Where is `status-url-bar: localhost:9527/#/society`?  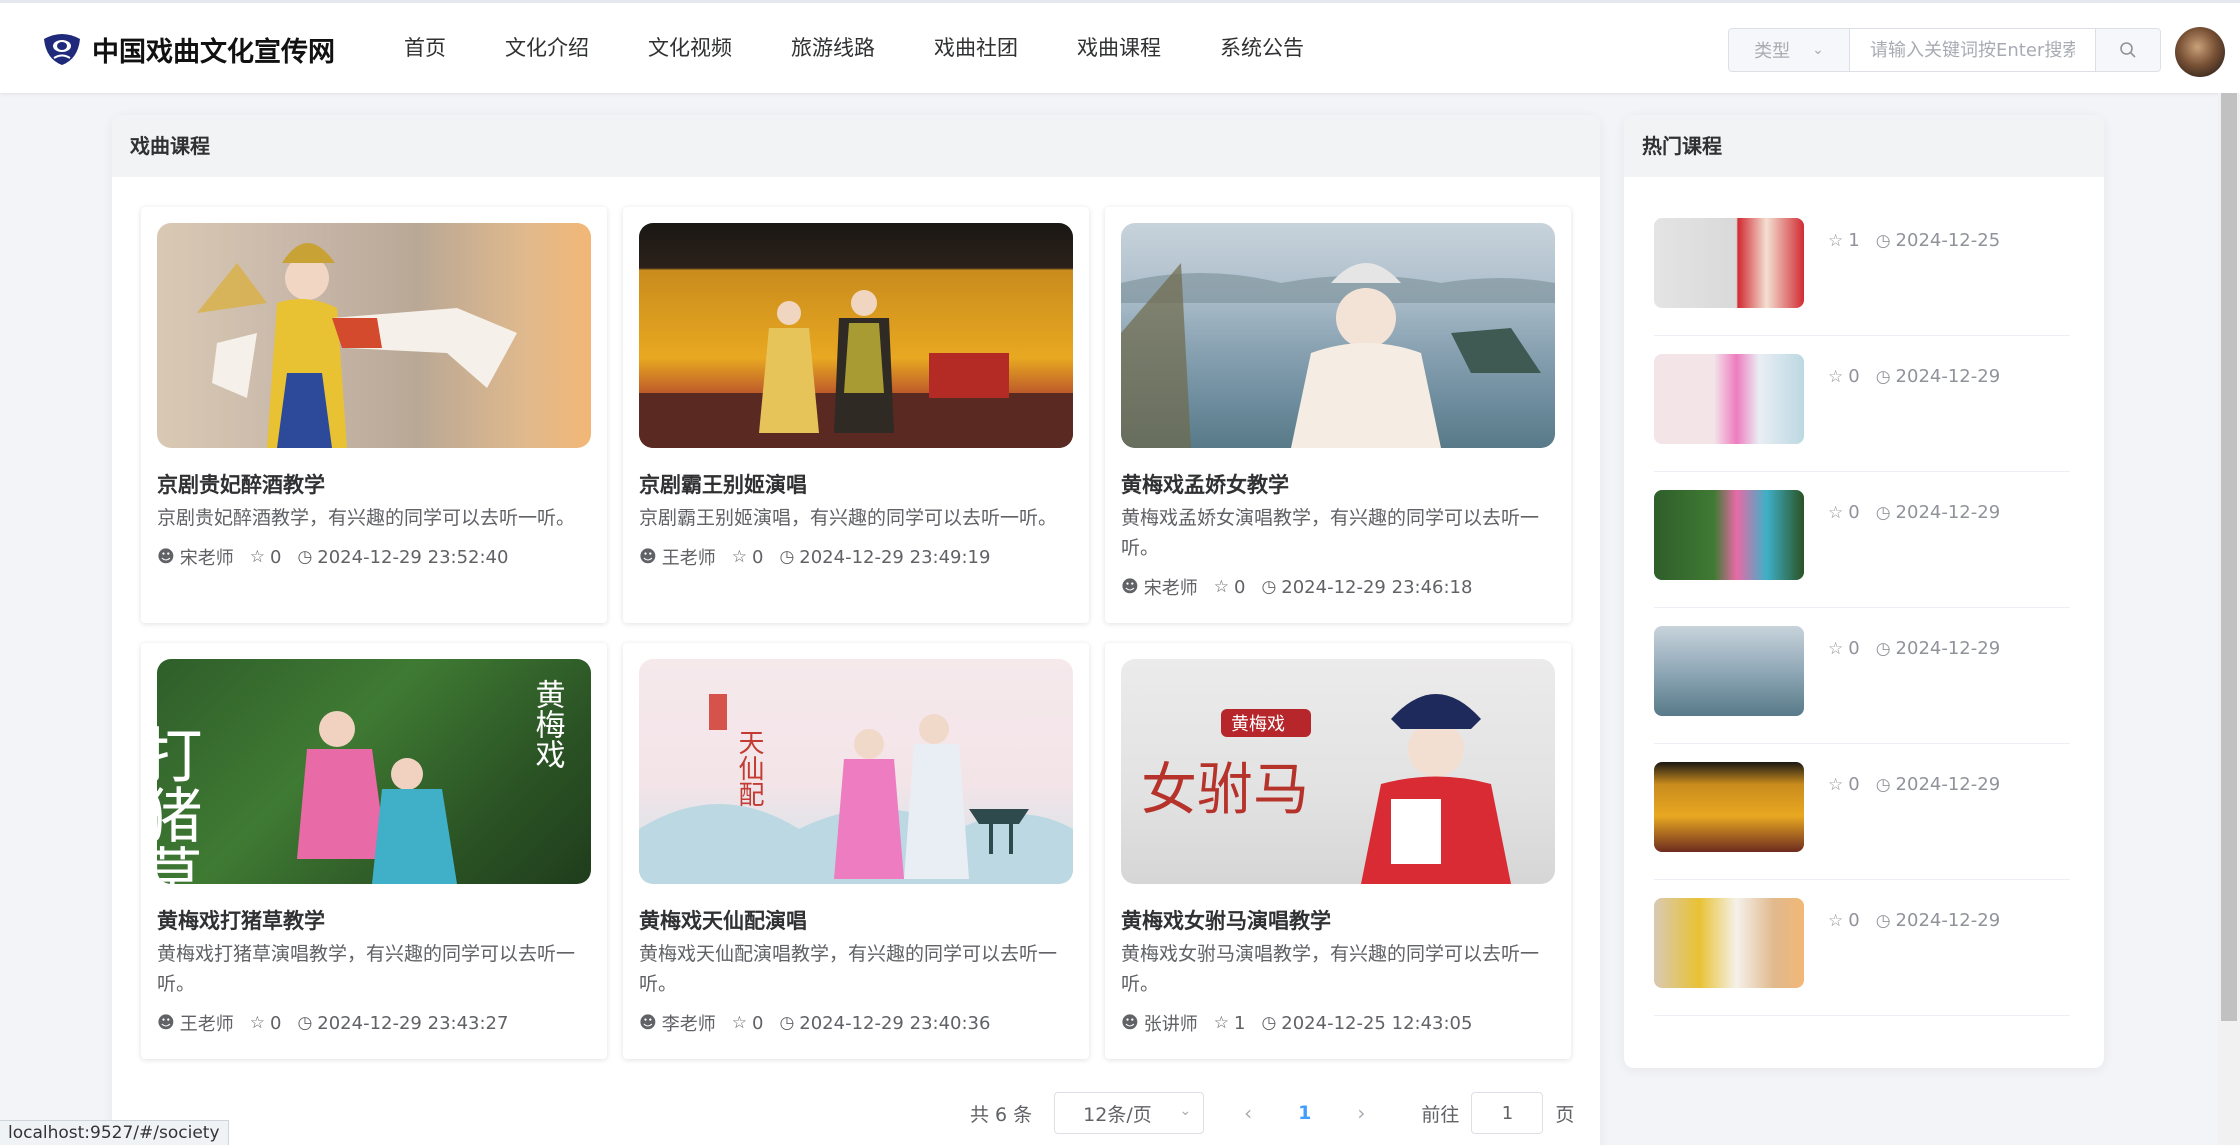
status-url-bar: localhost:9527/#/society is located at coordinates (114, 1132).